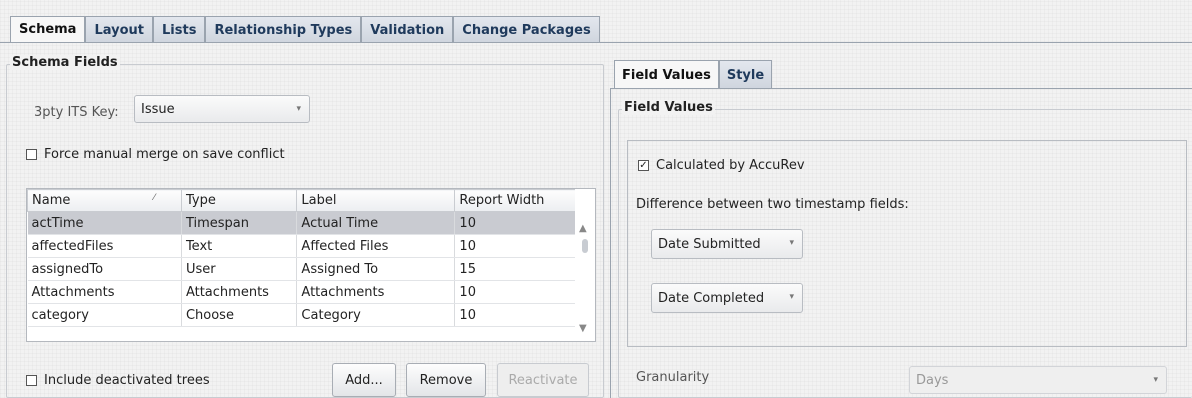  I want to click on tab-lists: Lists, so click(179, 29).